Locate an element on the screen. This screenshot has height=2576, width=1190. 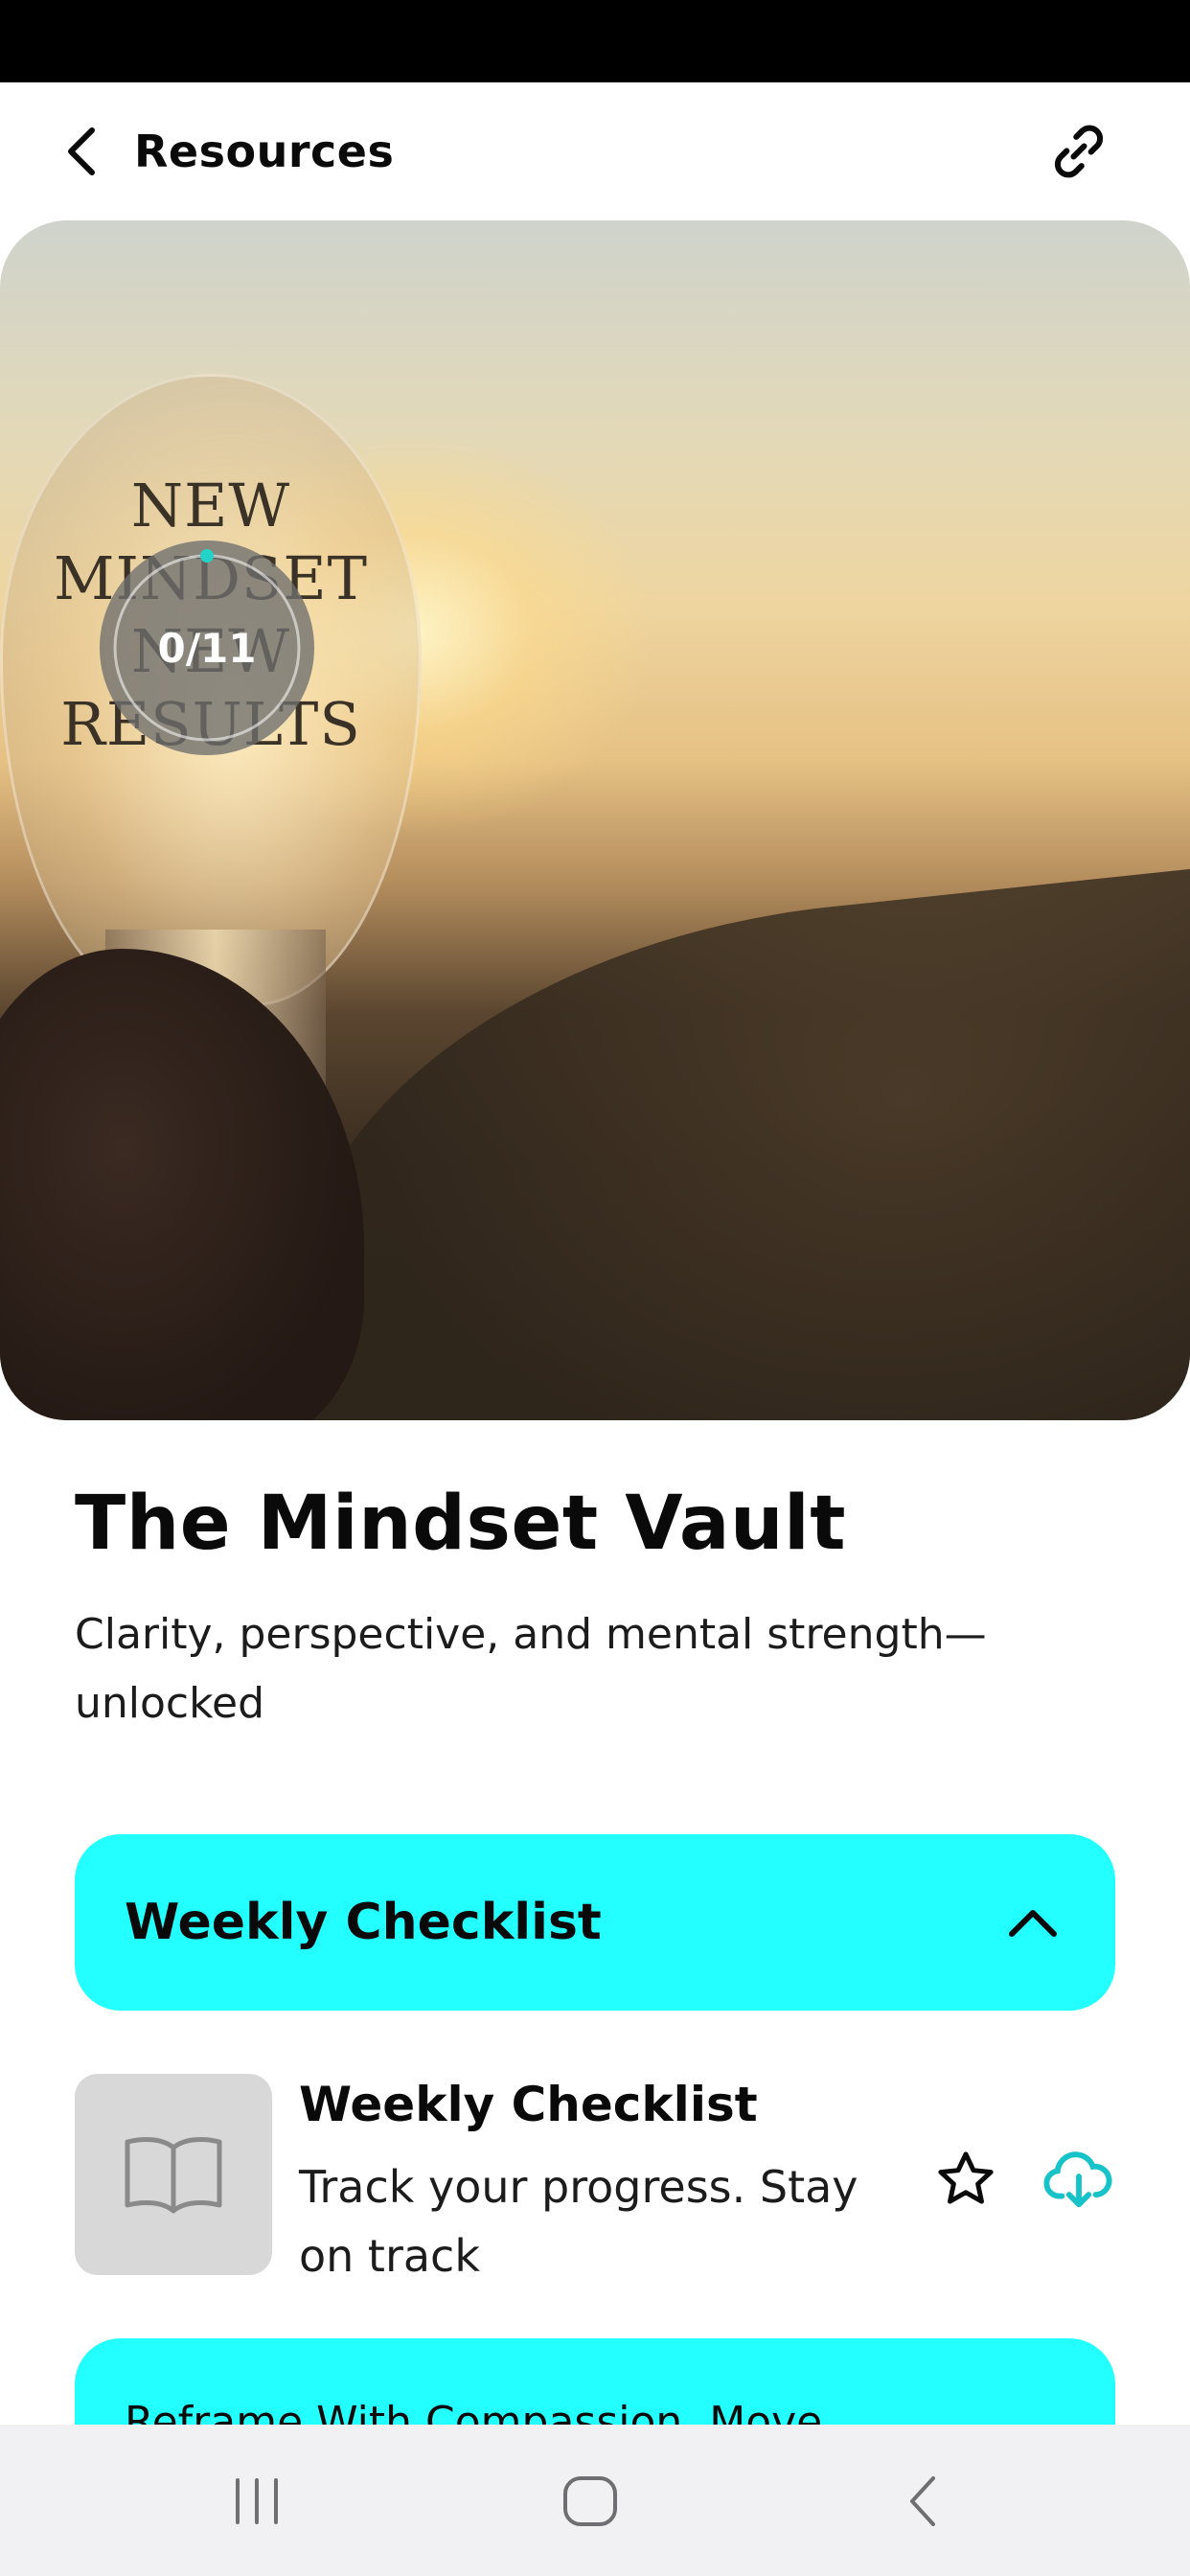
progress-label: 0/11 is located at coordinates (207, 648).